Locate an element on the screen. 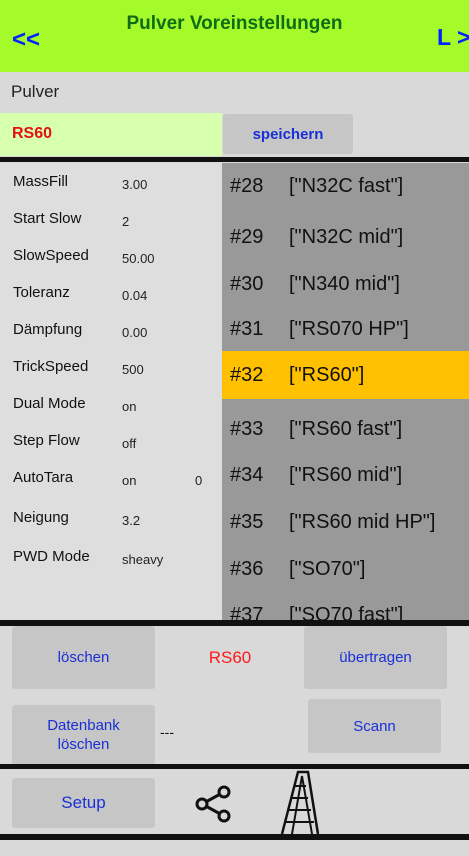 Image resolution: width=469 pixels, height=856 pixels. param-value: 2 is located at coordinates (126, 221).